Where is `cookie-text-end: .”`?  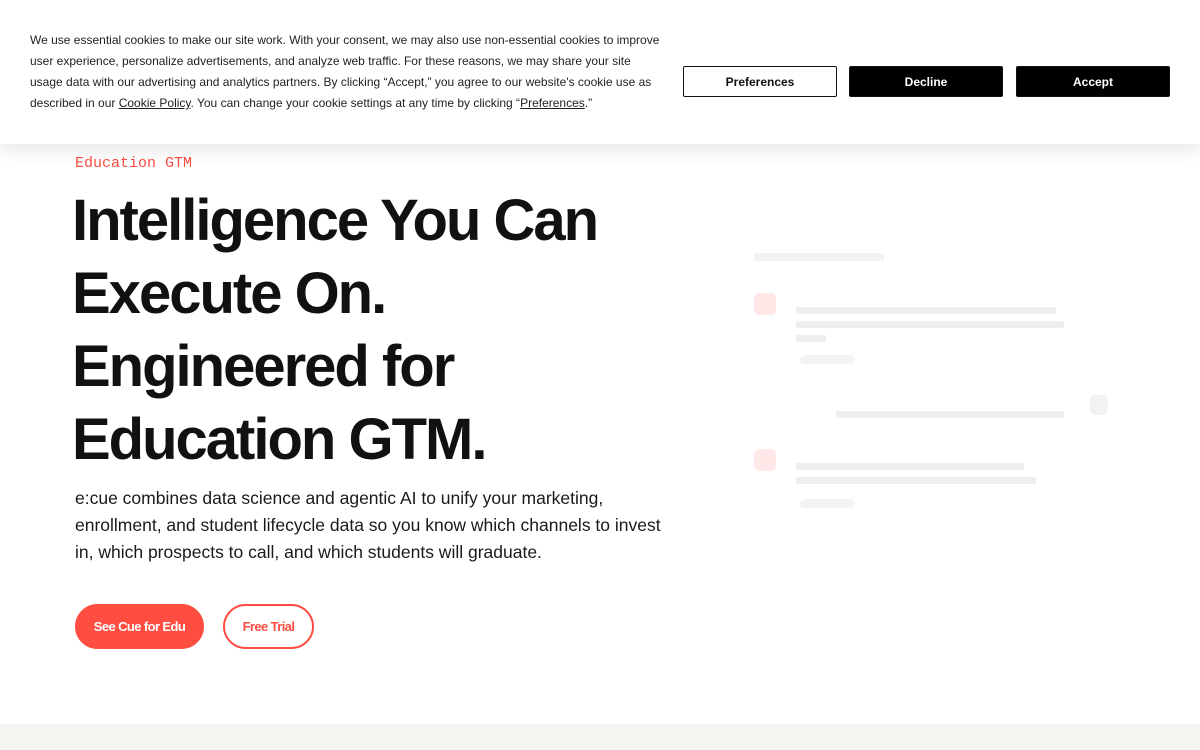
cookie-text-end: .” is located at coordinates (588, 103).